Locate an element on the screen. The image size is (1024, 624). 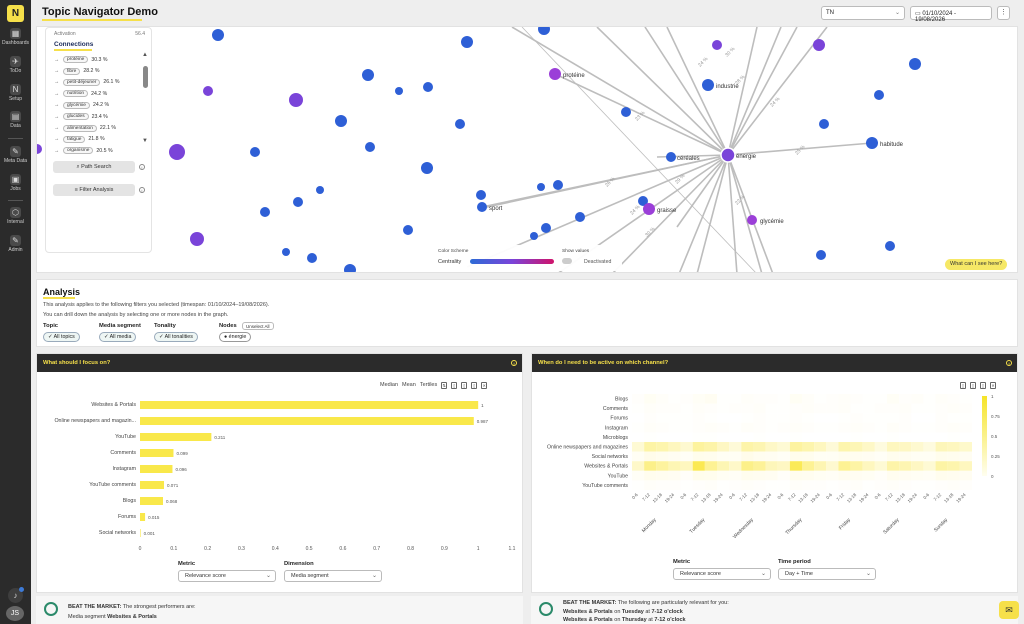
more-options-button: ⋮ is located at coordinates (1003, 13).